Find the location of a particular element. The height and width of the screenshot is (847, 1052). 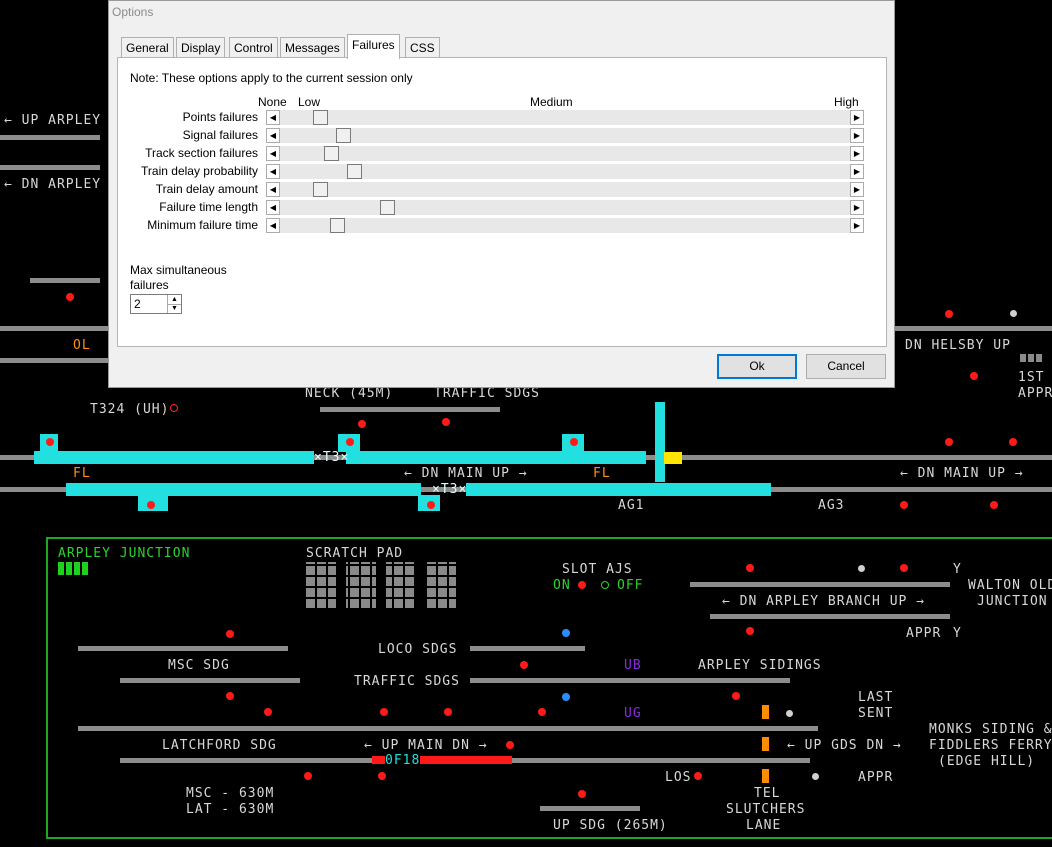

tab-messages: Messages is located at coordinates (312, 47).